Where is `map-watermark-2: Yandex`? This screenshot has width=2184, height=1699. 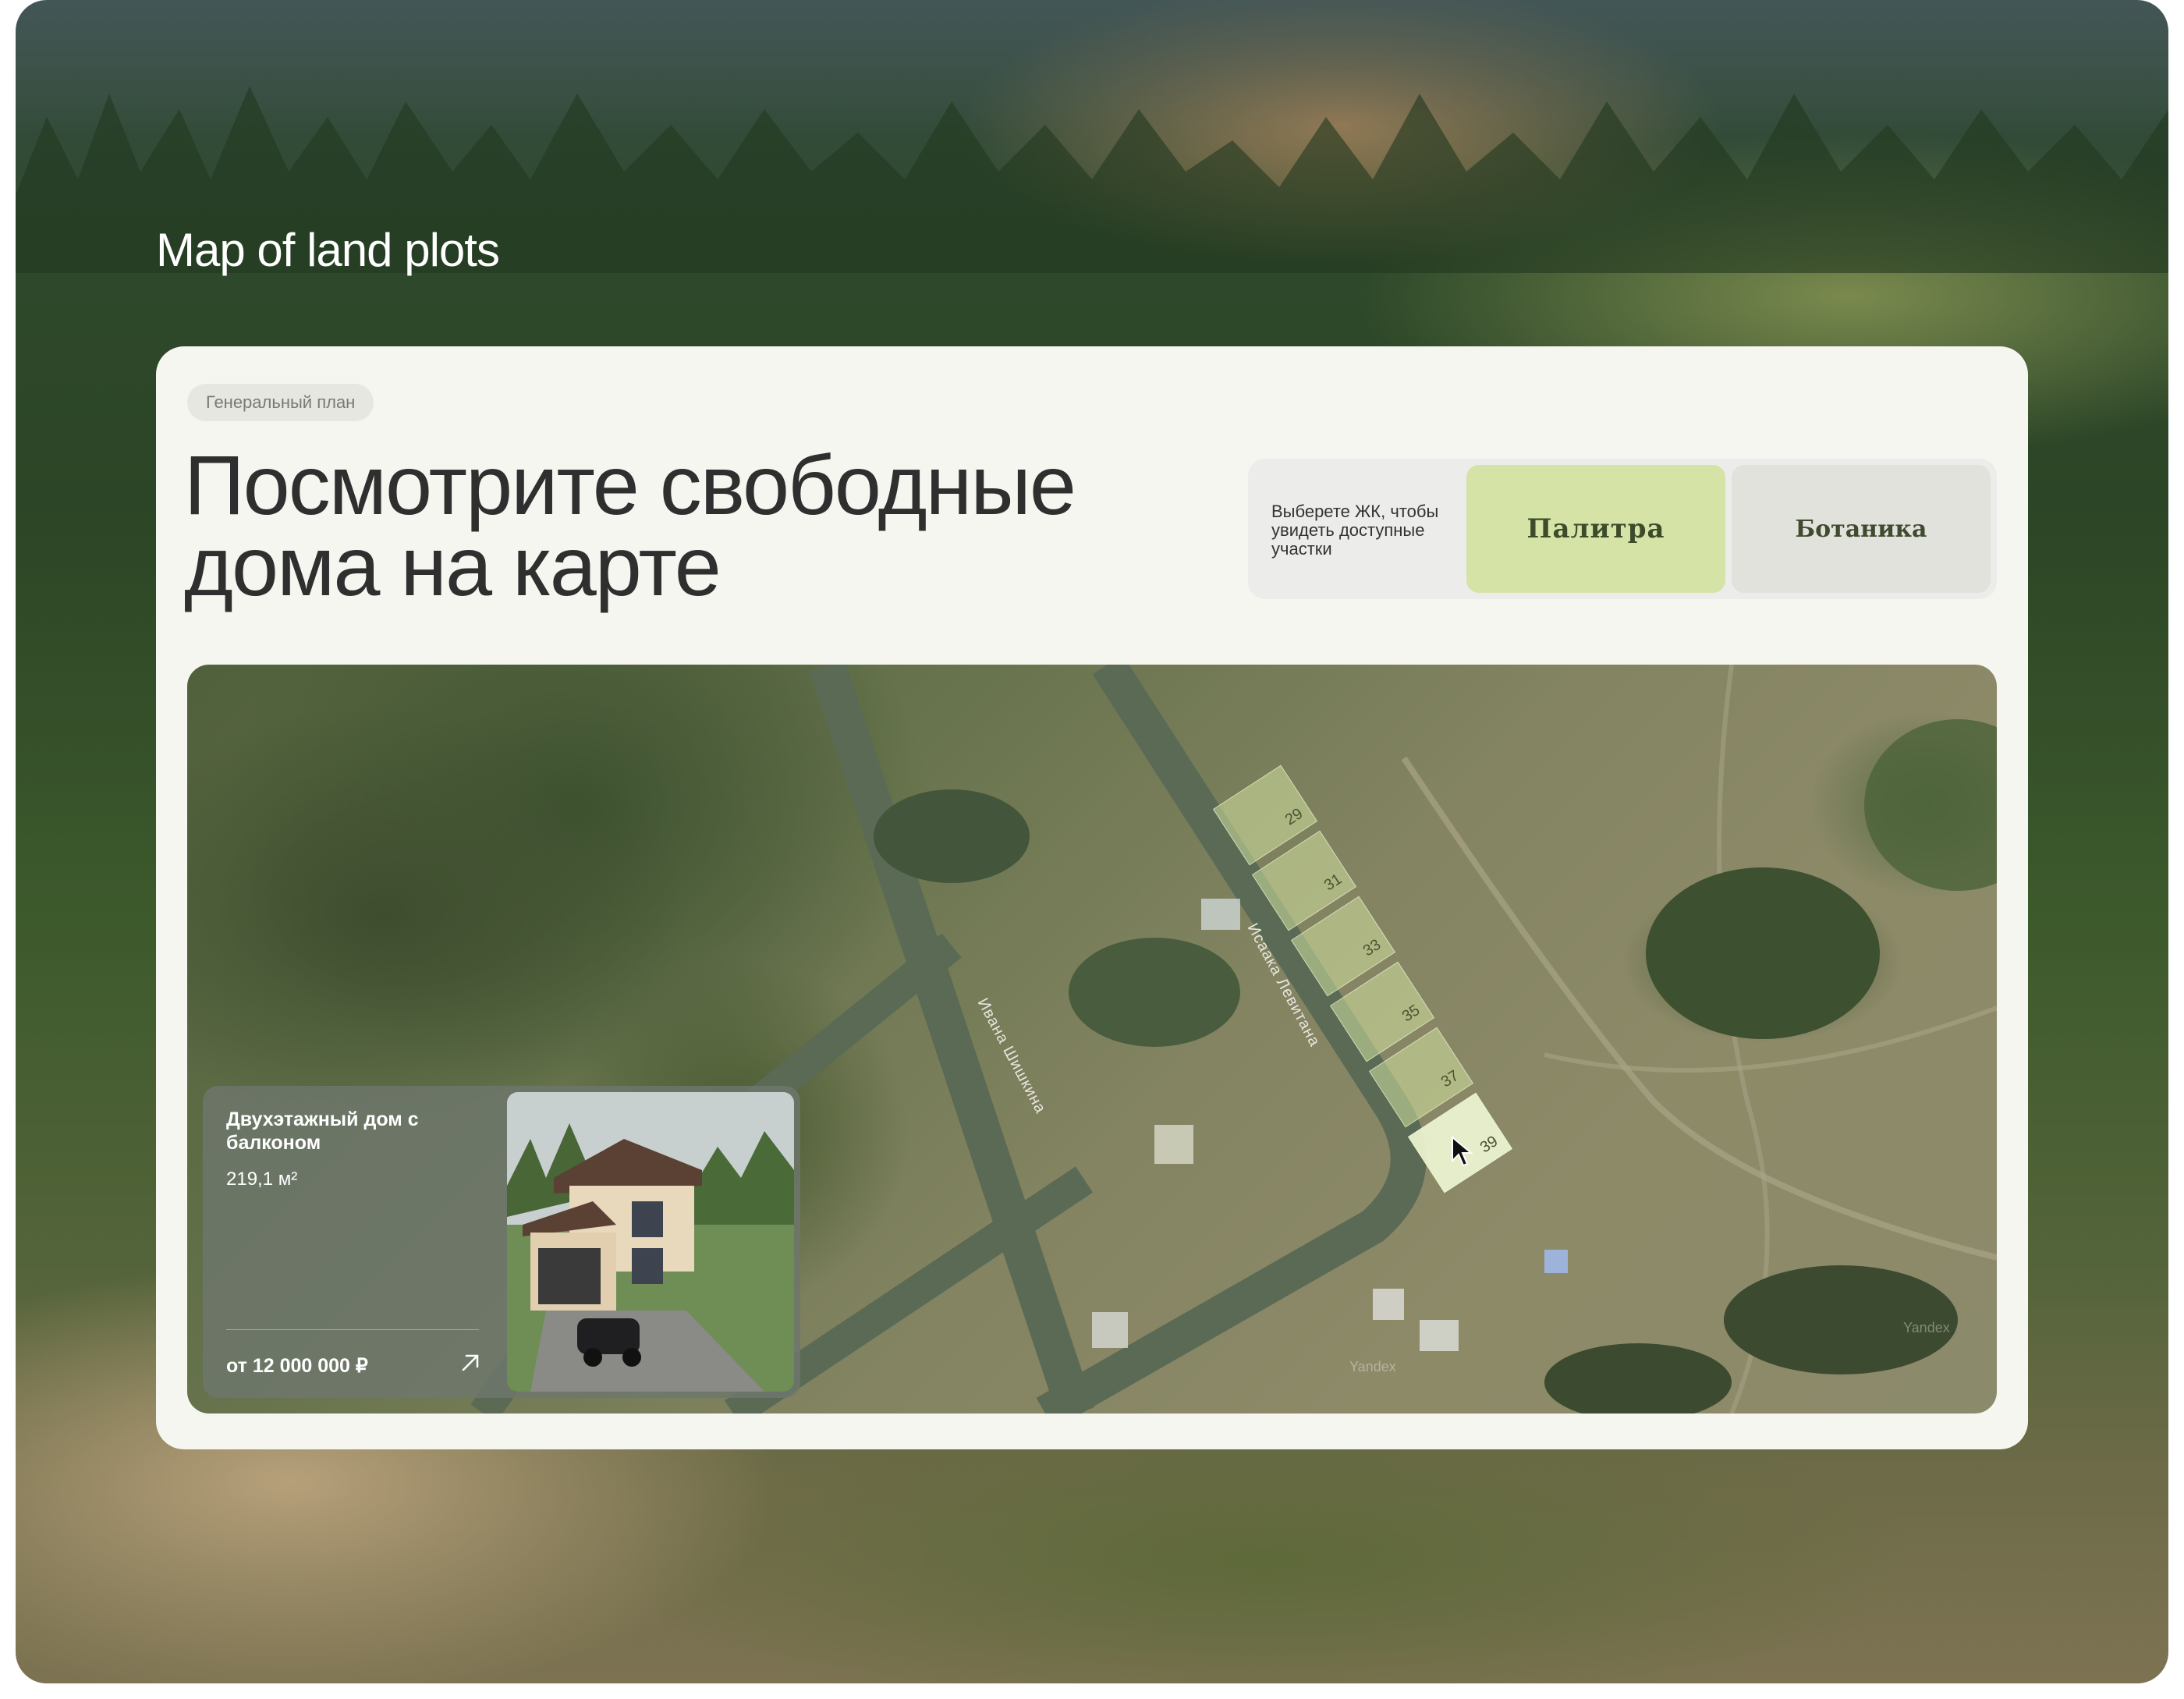
map-watermark-2: Yandex is located at coordinates (1373, 1366).